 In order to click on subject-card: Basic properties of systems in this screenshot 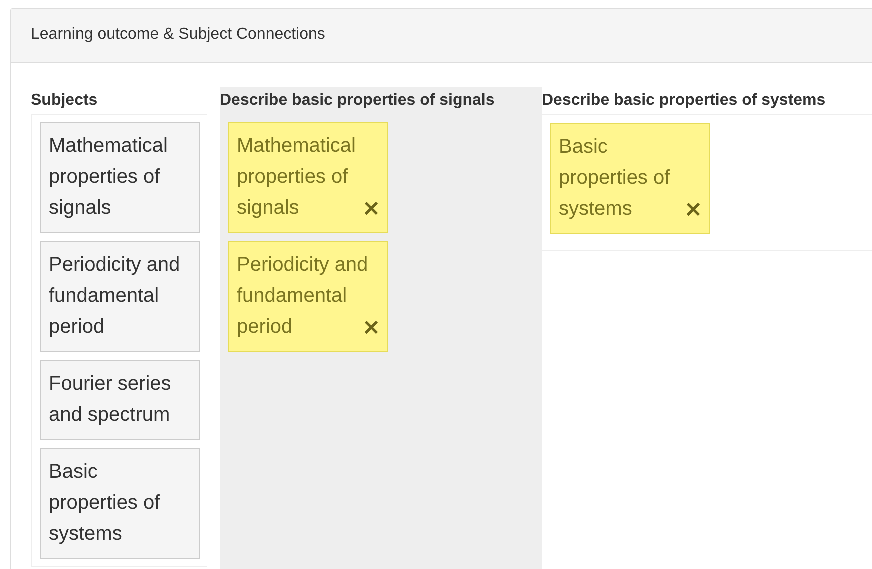, I will do `click(120, 503)`.